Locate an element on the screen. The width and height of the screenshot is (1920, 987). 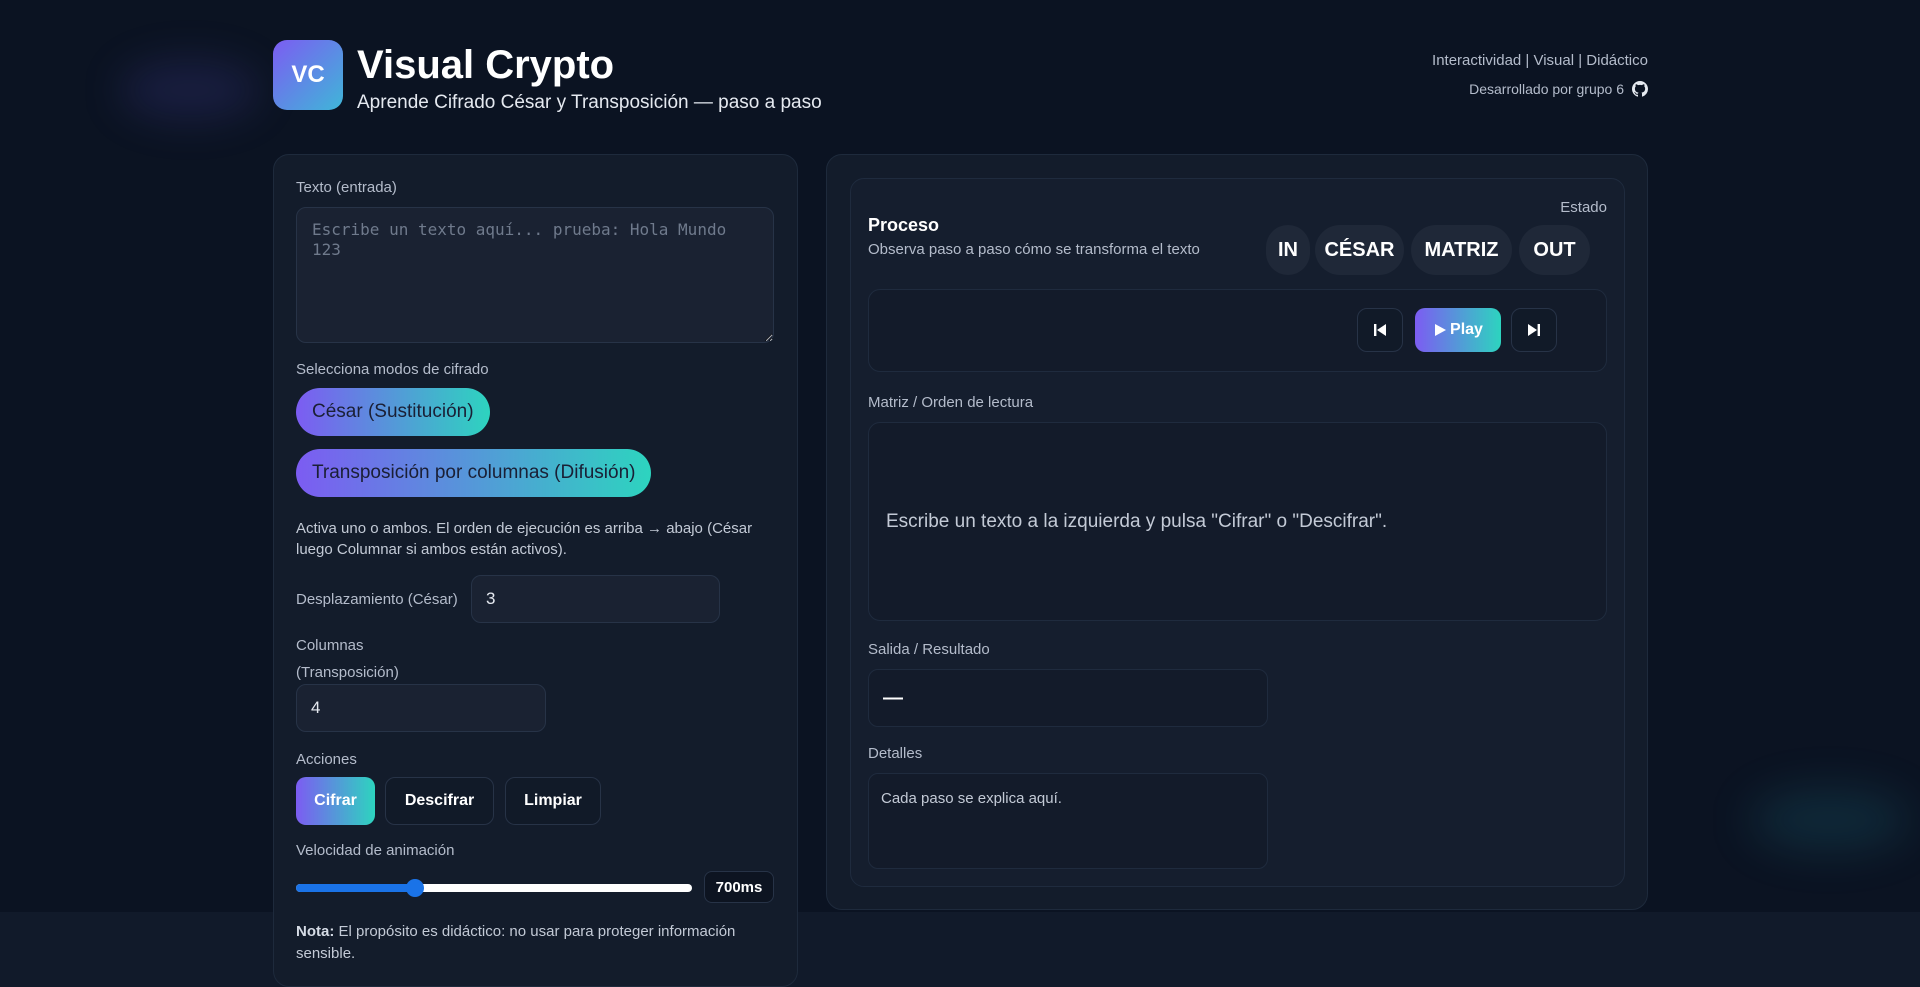
caesar-mode-toggle: César (Sustitución) is located at coordinates (393, 412).